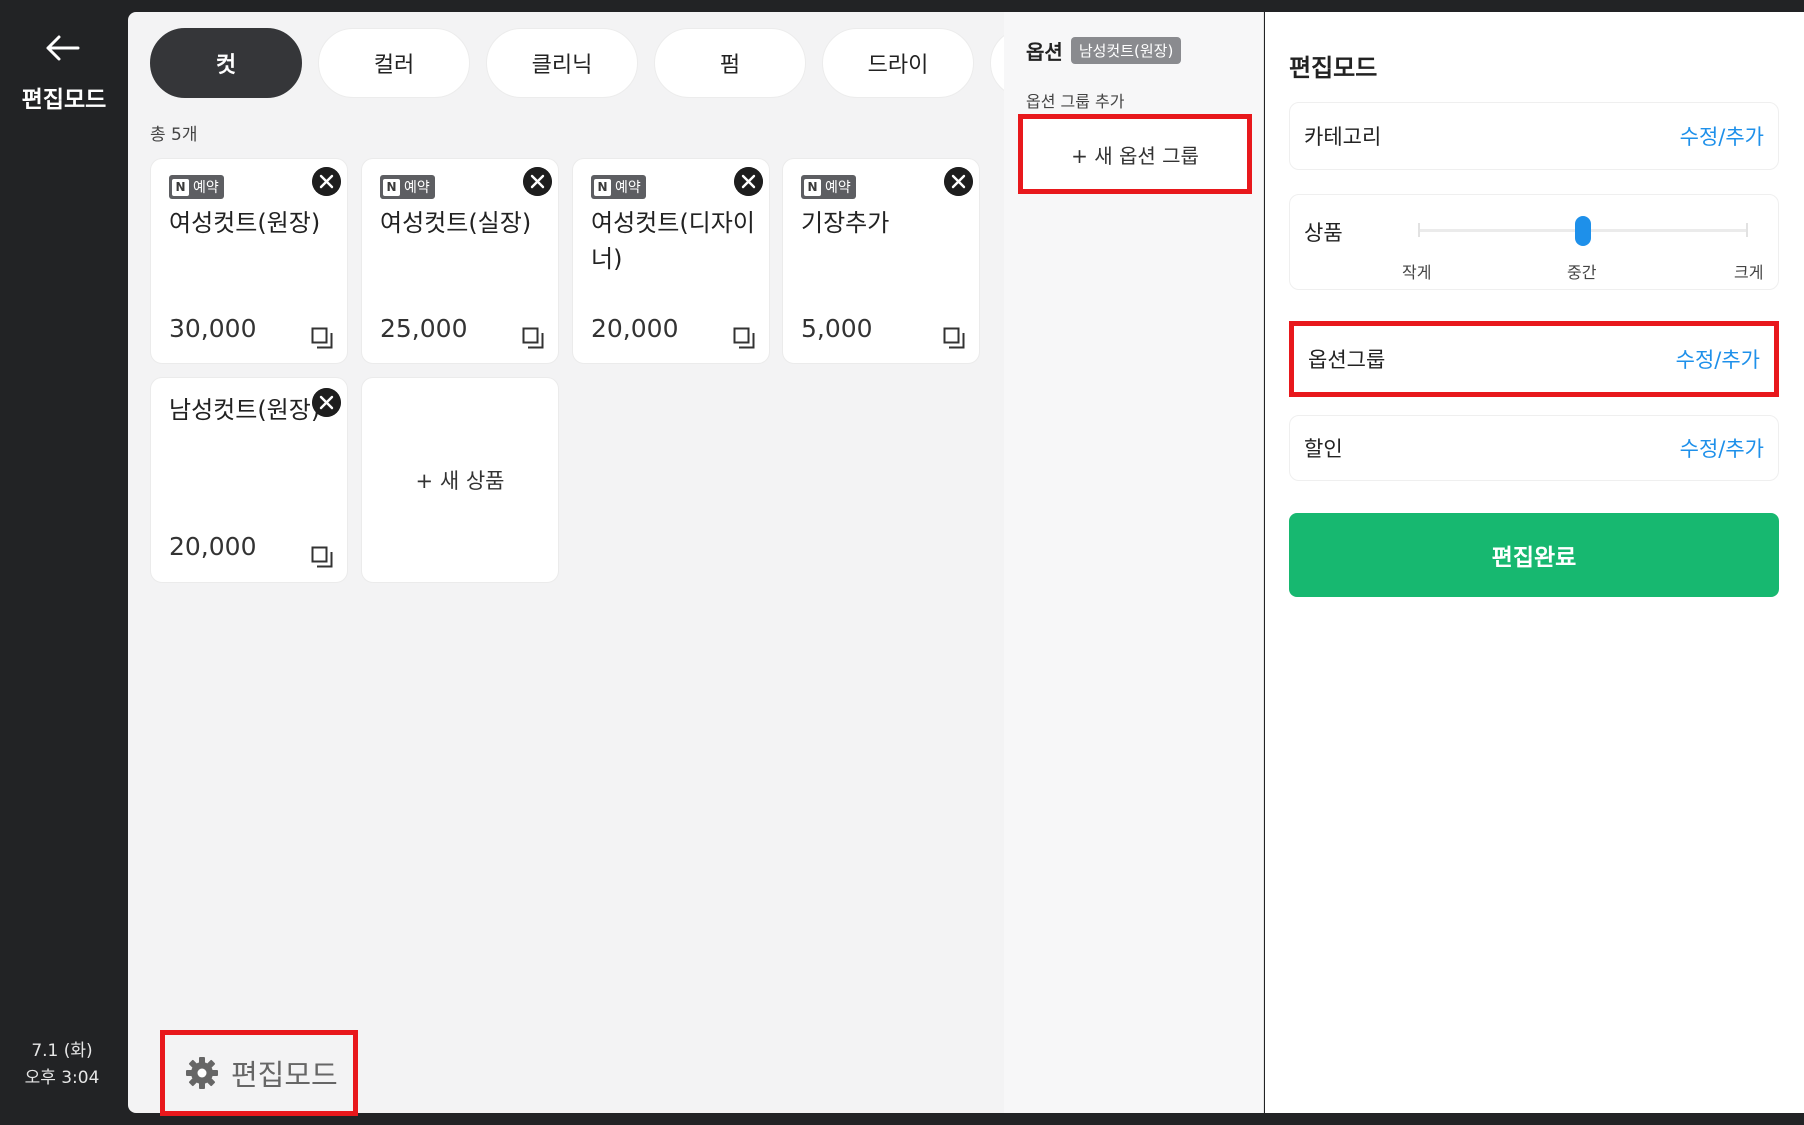 Image resolution: width=1804 pixels, height=1125 pixels. I want to click on settings-title: 편집모드, so click(1333, 68).